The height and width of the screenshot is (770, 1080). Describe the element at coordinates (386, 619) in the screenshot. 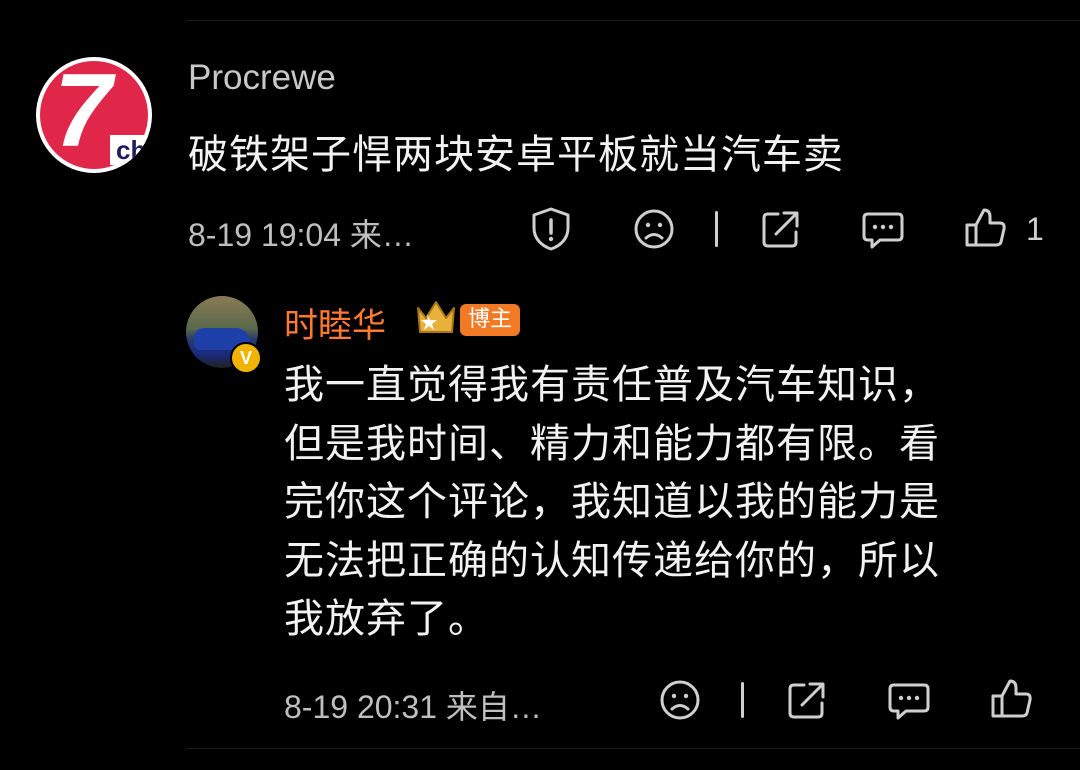

I see `reply-text-line: 我放弃了。` at that location.